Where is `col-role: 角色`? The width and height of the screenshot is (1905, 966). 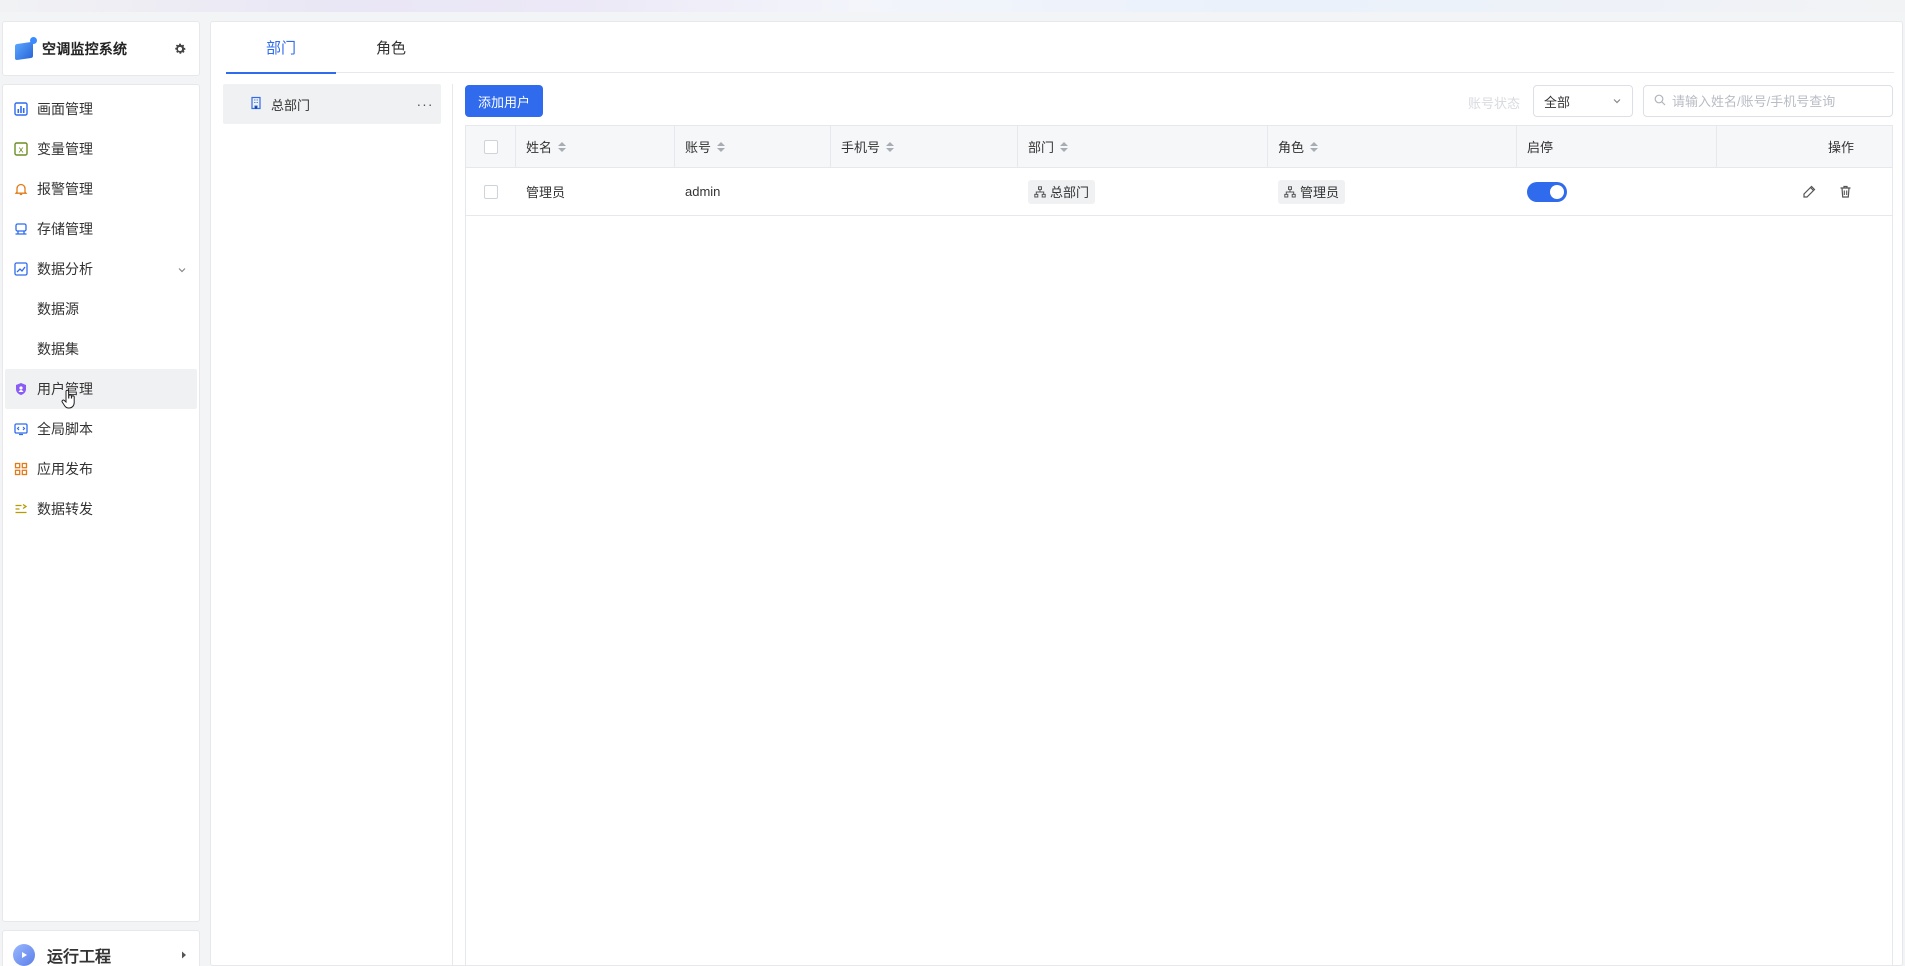
col-role: 角色 is located at coordinates (1392, 146).